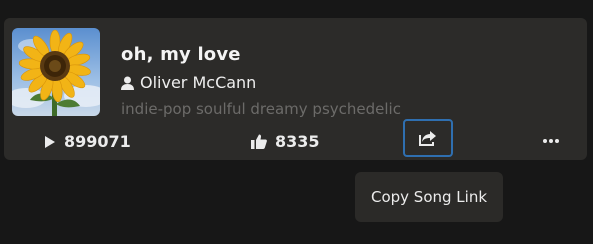  What do you see at coordinates (127, 83) in the screenshot?
I see `user-icon` at bounding box center [127, 83].